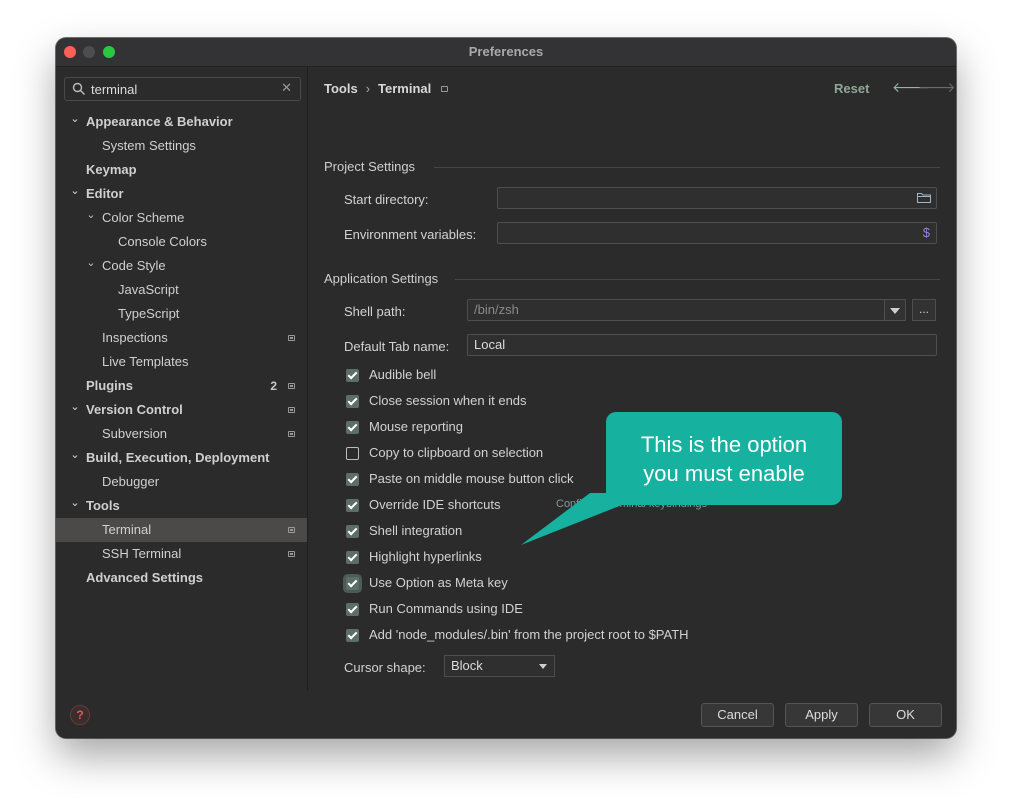 Image resolution: width=1012 pixels, height=812 pixels. Describe the element at coordinates (724, 444) in the screenshot. I see `callout-line-1: This is the option` at that location.